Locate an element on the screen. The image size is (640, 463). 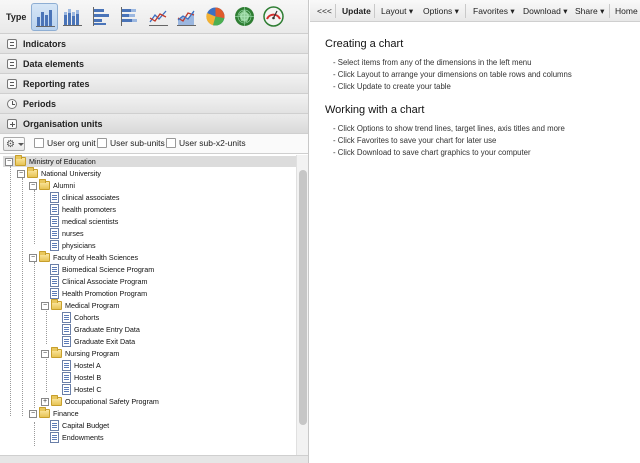
home-button: Home is located at coordinates (626, 11).